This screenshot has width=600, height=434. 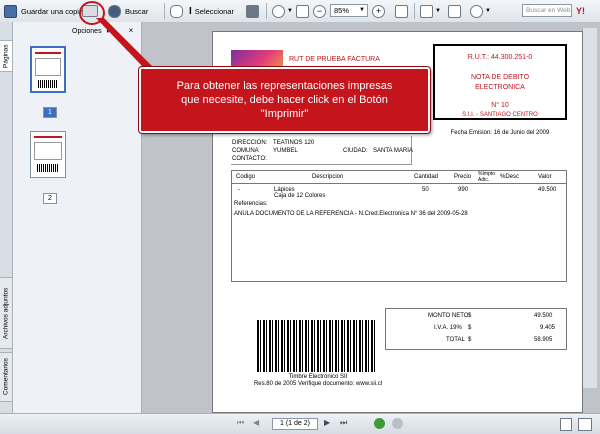 I want to click on total-label: I.V.A. 19%, so click(x=448, y=328).